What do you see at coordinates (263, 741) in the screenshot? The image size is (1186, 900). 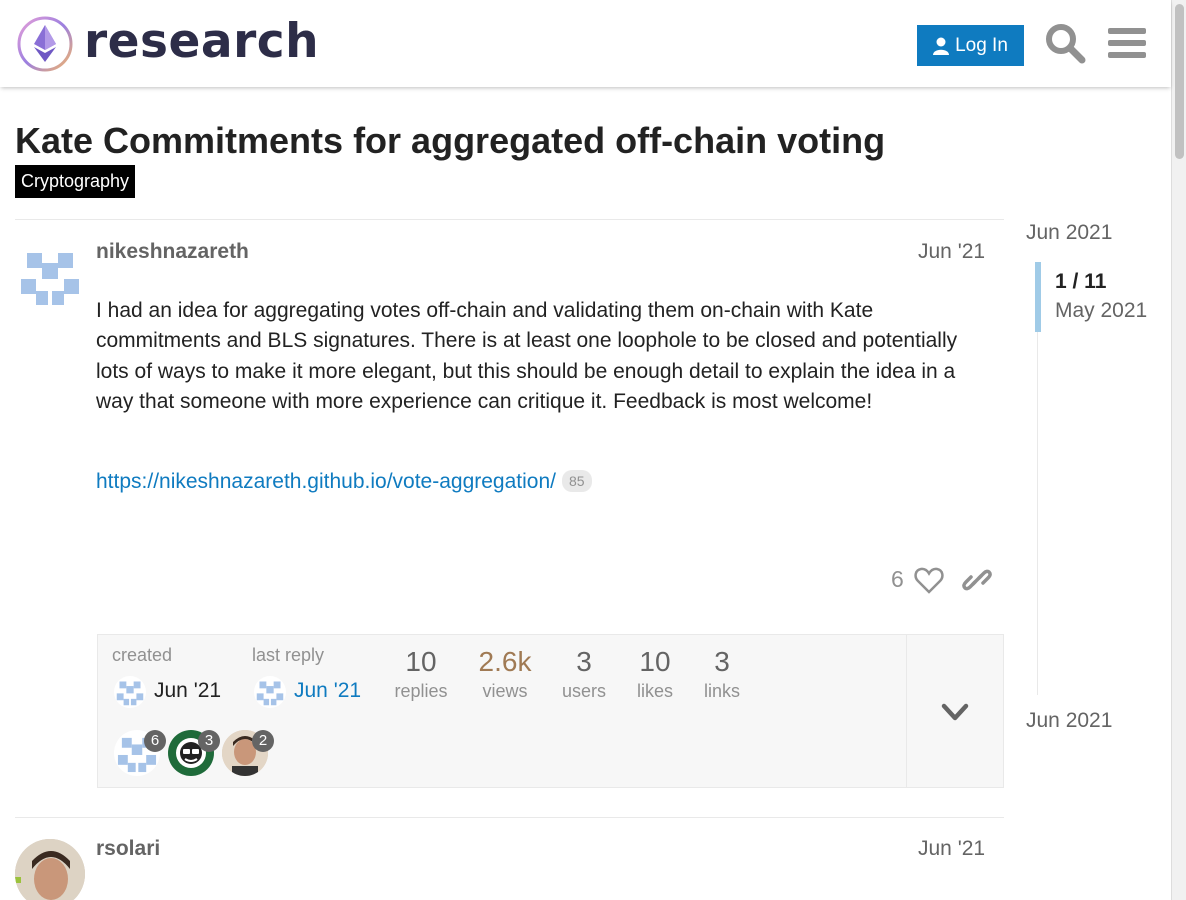 I see `participant-post-count: 2` at bounding box center [263, 741].